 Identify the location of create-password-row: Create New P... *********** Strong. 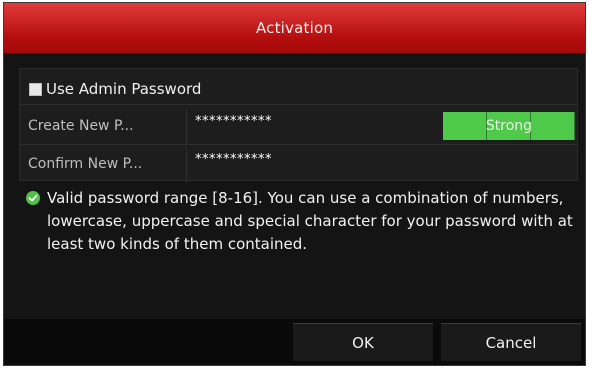
(298, 126).